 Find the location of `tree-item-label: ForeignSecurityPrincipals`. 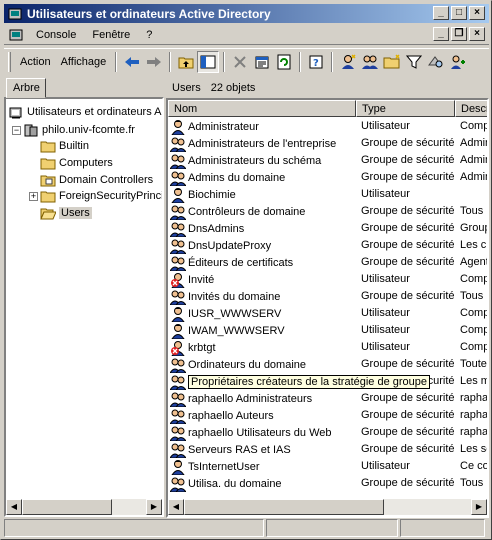

tree-item-label: ForeignSecurityPrincipals is located at coordinates (111, 196).